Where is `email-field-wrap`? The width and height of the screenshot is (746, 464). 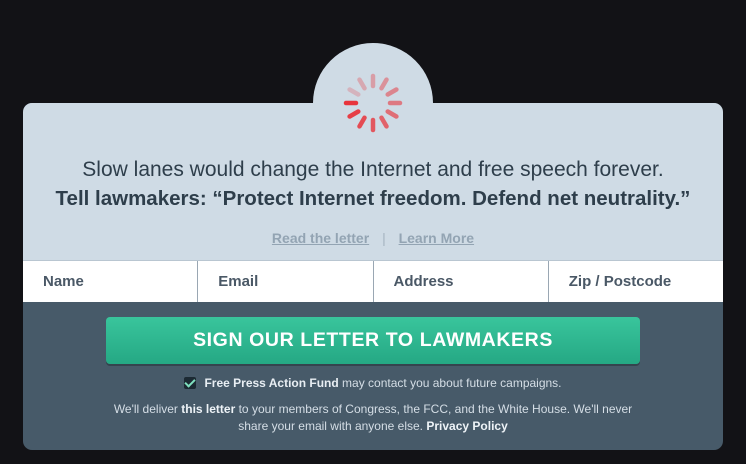
email-field-wrap is located at coordinates (286, 281).